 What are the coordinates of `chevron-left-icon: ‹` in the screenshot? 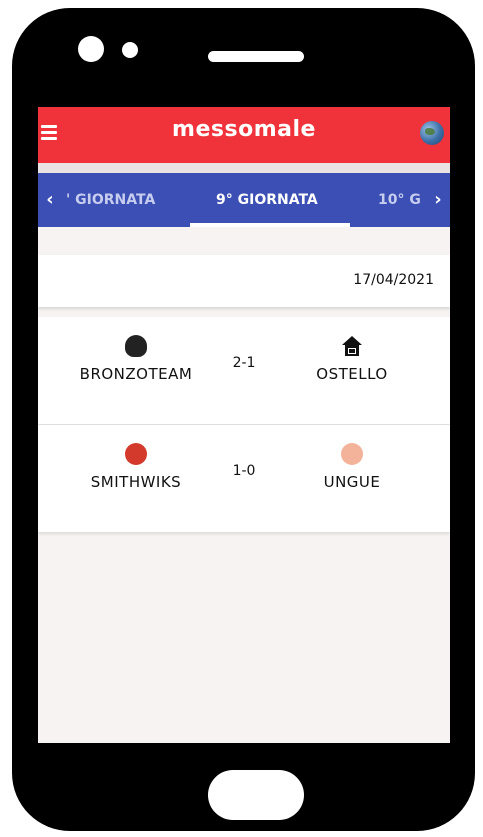 It's located at (50, 200).